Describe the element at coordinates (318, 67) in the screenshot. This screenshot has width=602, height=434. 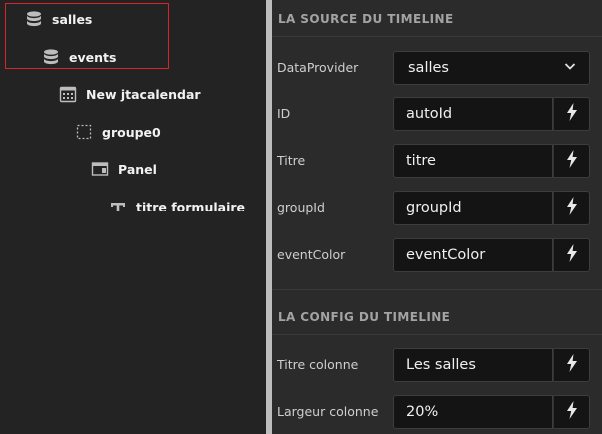
I see `dataprovider-label: DataProvider` at that location.